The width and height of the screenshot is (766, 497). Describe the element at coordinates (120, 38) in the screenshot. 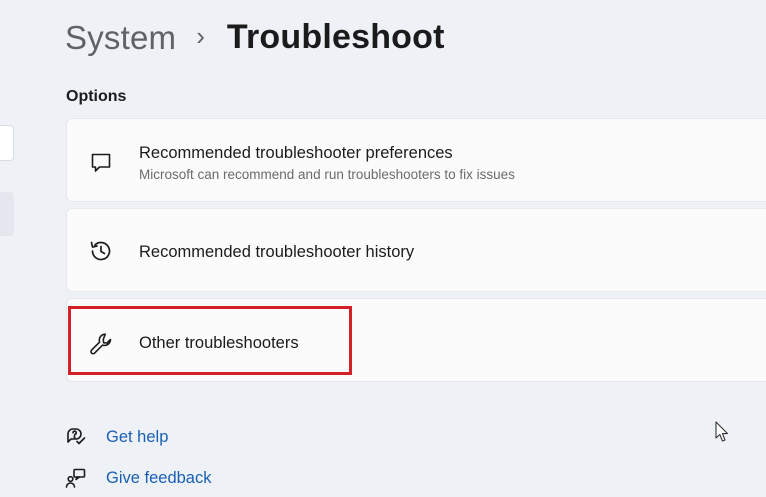

I see `breadcrumb-parent-system: System` at that location.